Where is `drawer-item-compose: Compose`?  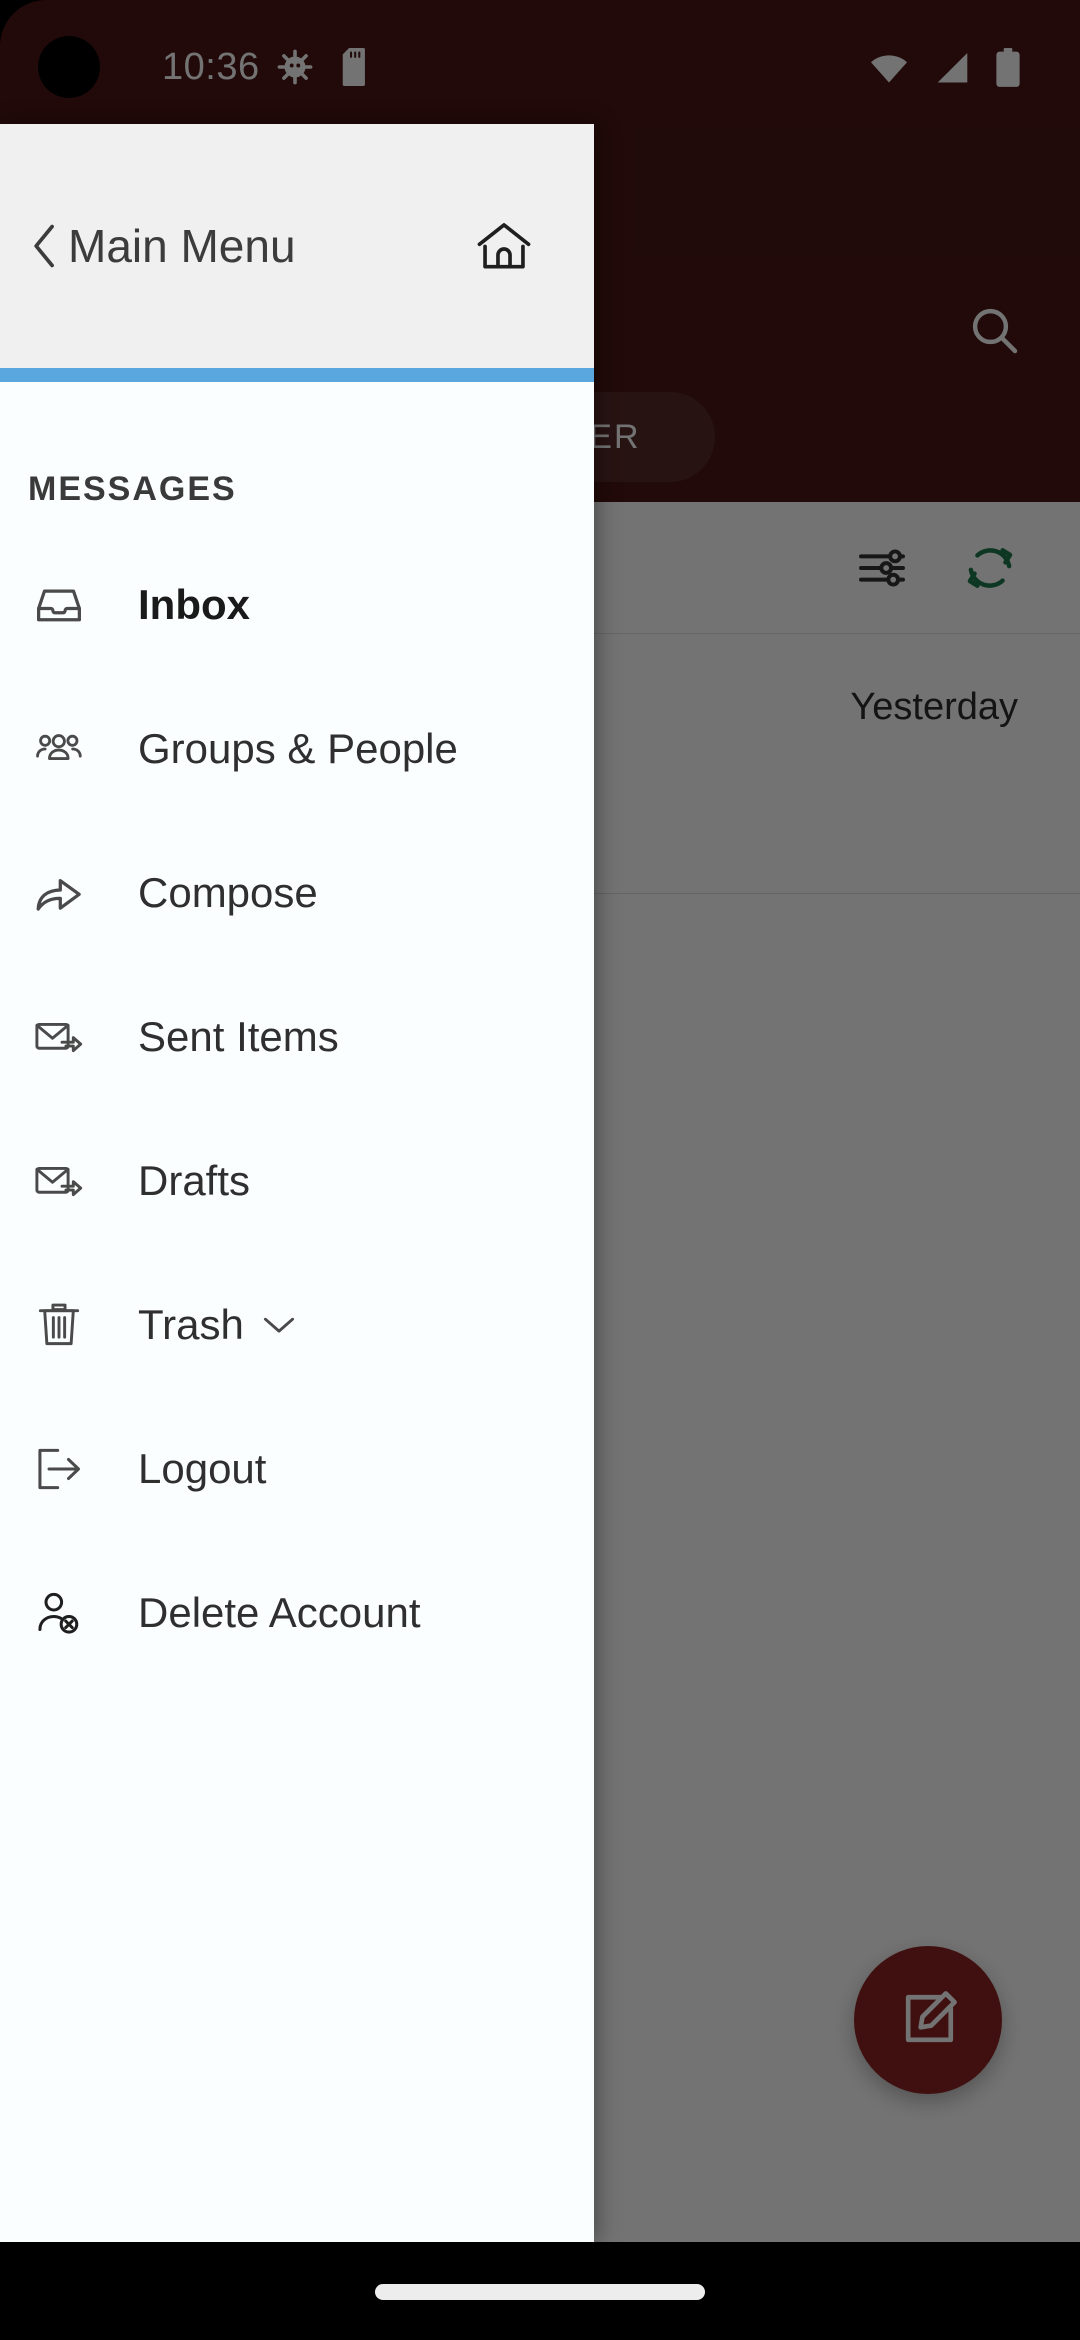
drawer-item-compose: Compose is located at coordinates (297, 893).